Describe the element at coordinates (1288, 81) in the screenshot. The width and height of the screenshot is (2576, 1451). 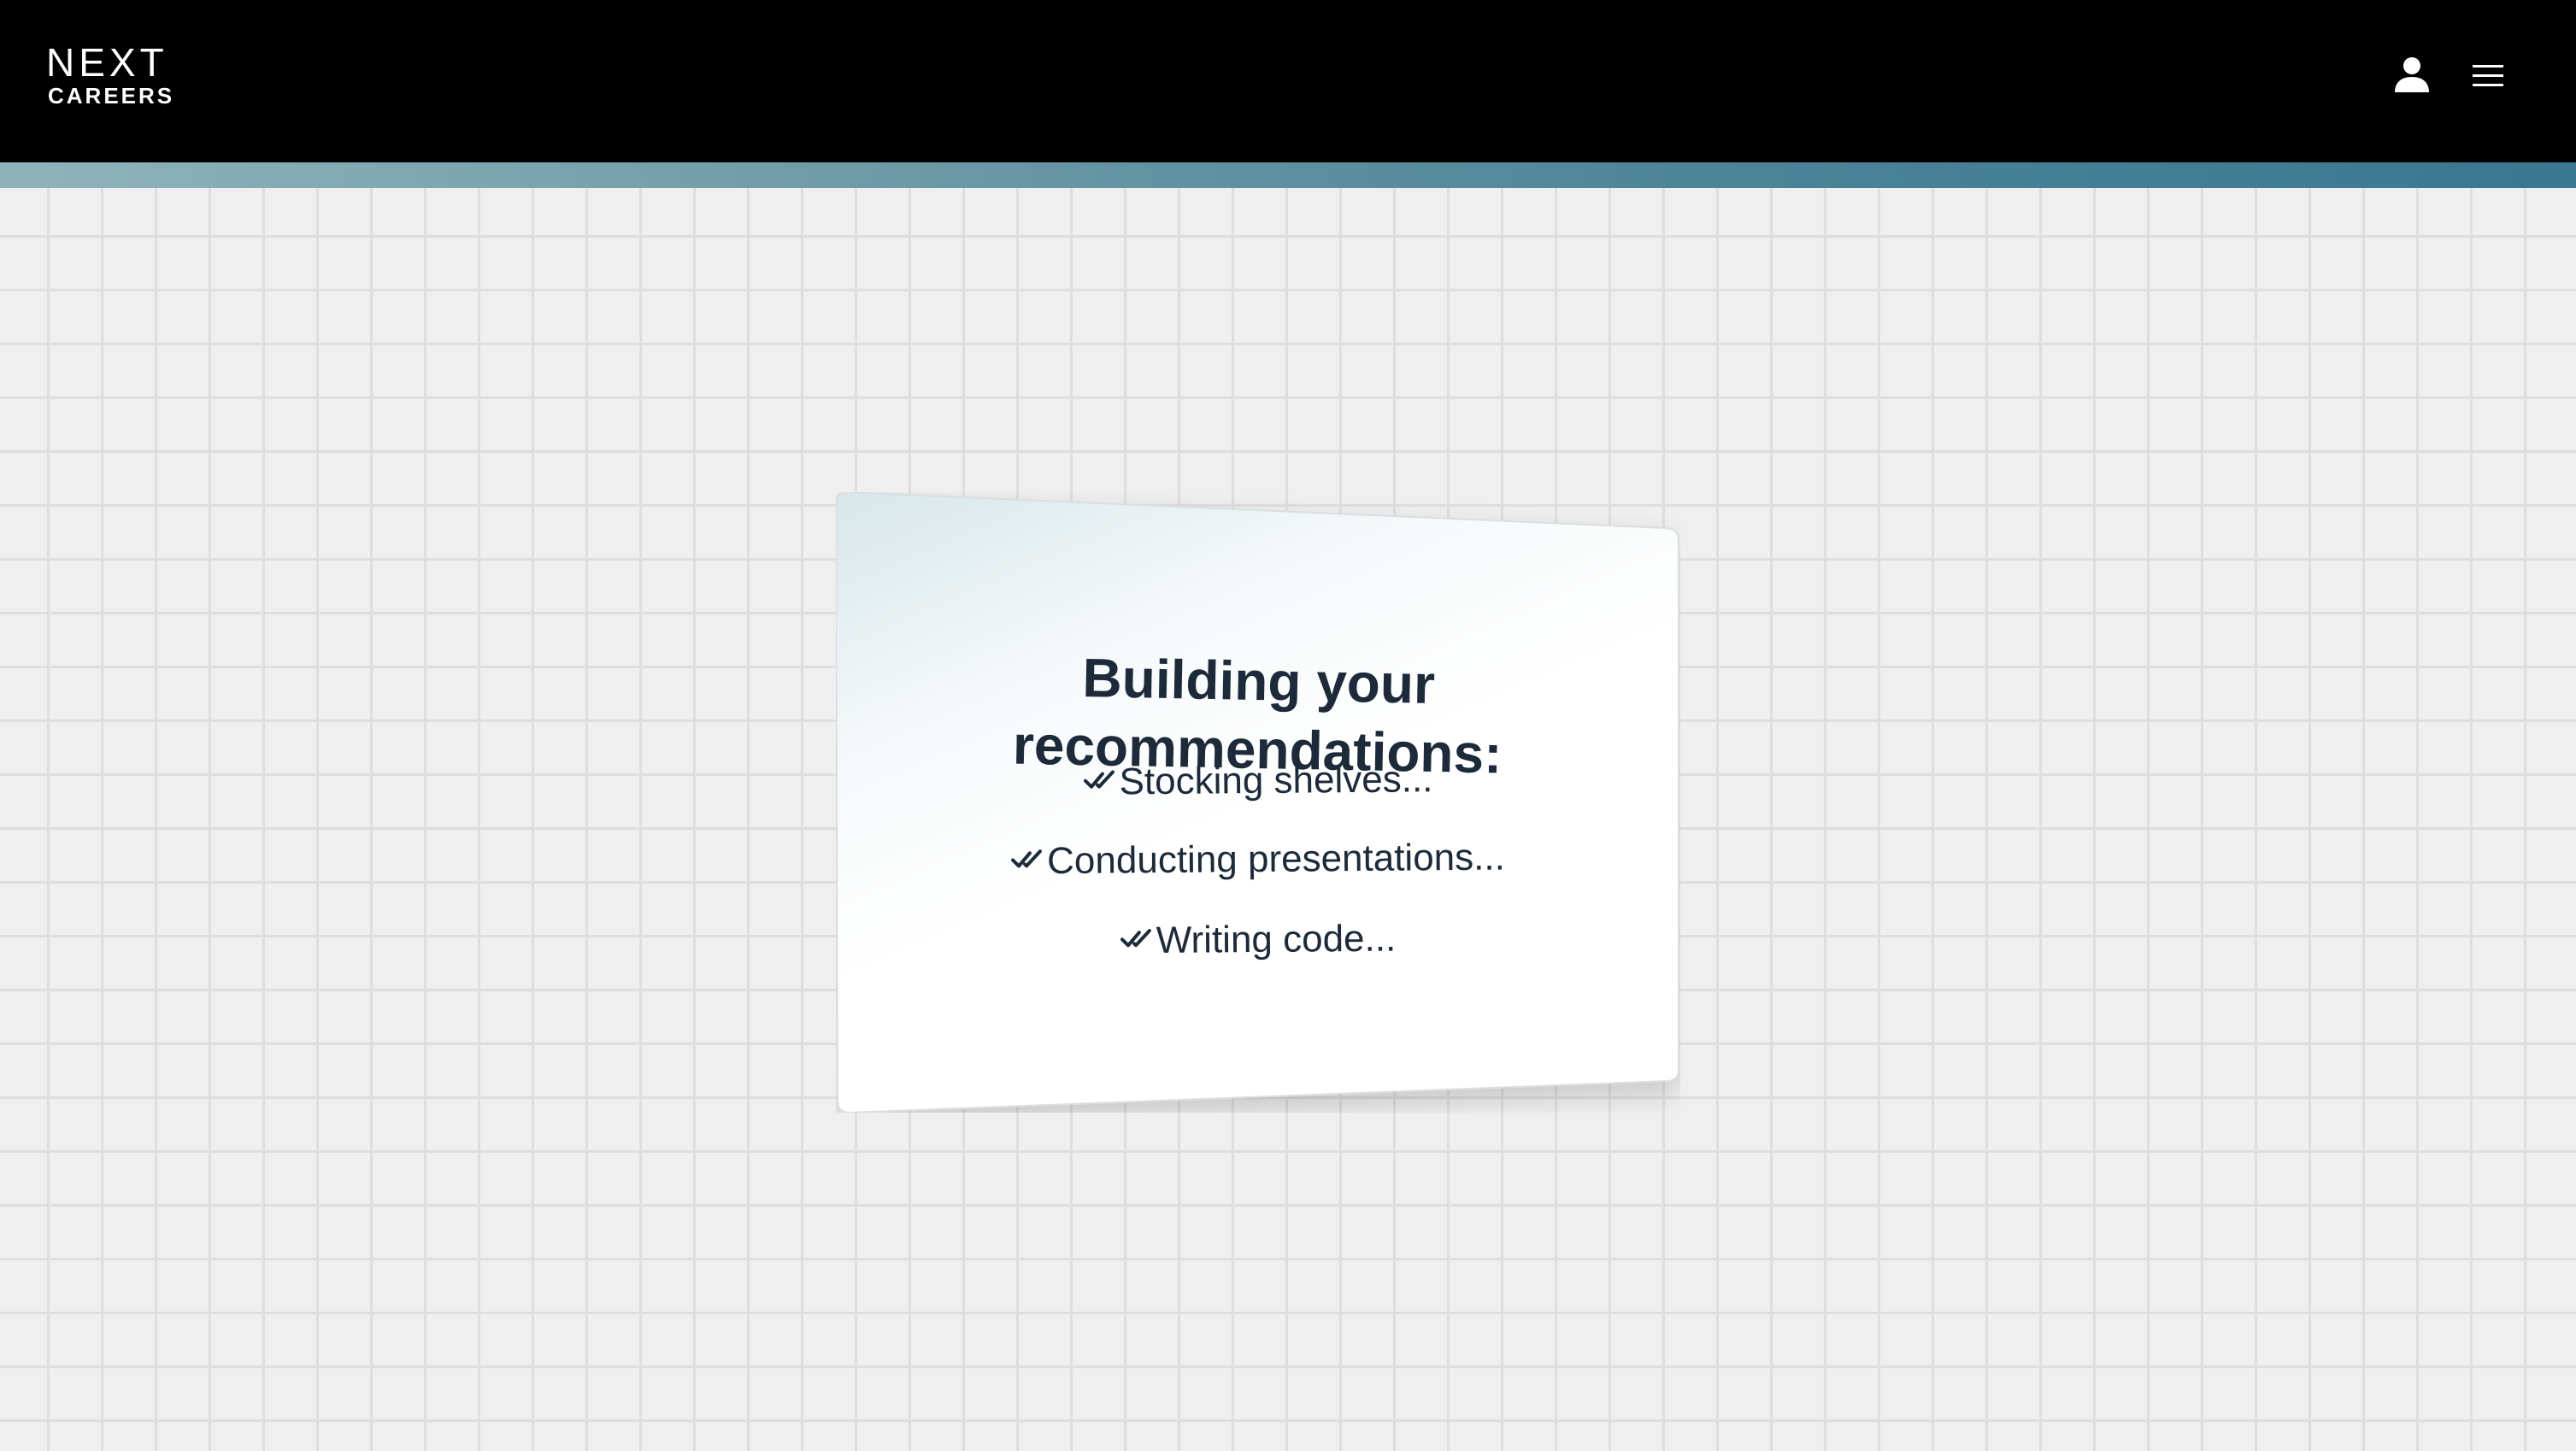
I see `top-header: NEXT CAREERS` at that location.